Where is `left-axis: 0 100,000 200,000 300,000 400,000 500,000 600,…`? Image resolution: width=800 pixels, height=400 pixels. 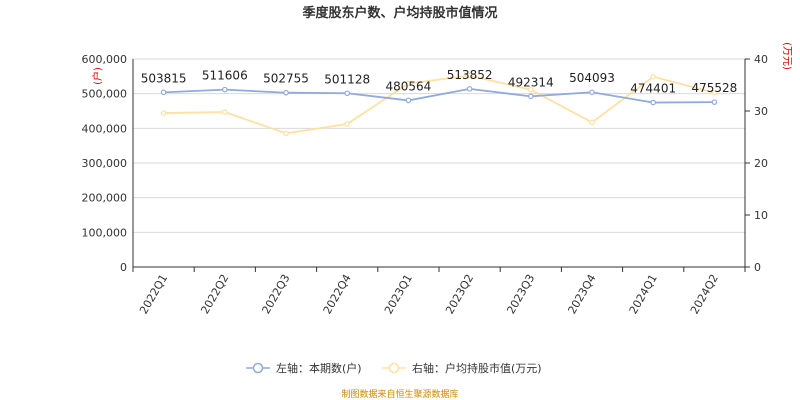
left-axis: 0 100,000 200,000 300,000 400,000 500,000 600,… is located at coordinates (108, 163).